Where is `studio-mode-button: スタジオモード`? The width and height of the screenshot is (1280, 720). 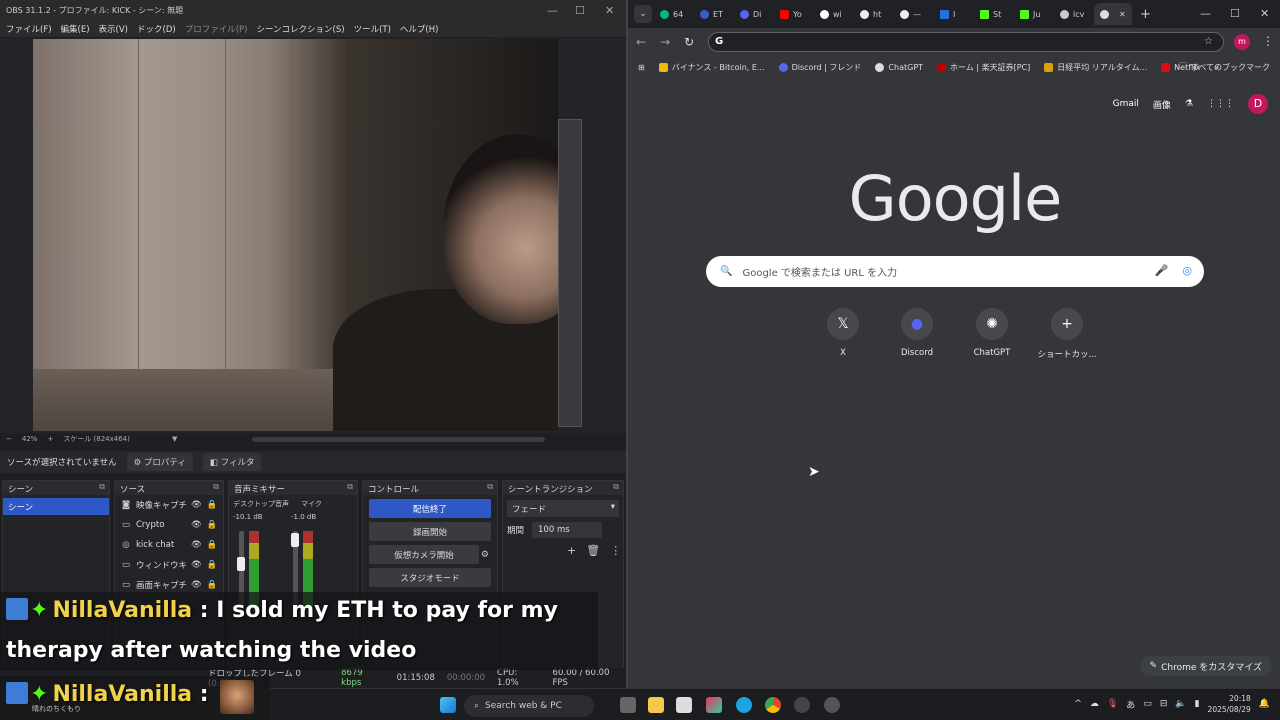
studio-mode-button: スタジオモード is located at coordinates (430, 577).